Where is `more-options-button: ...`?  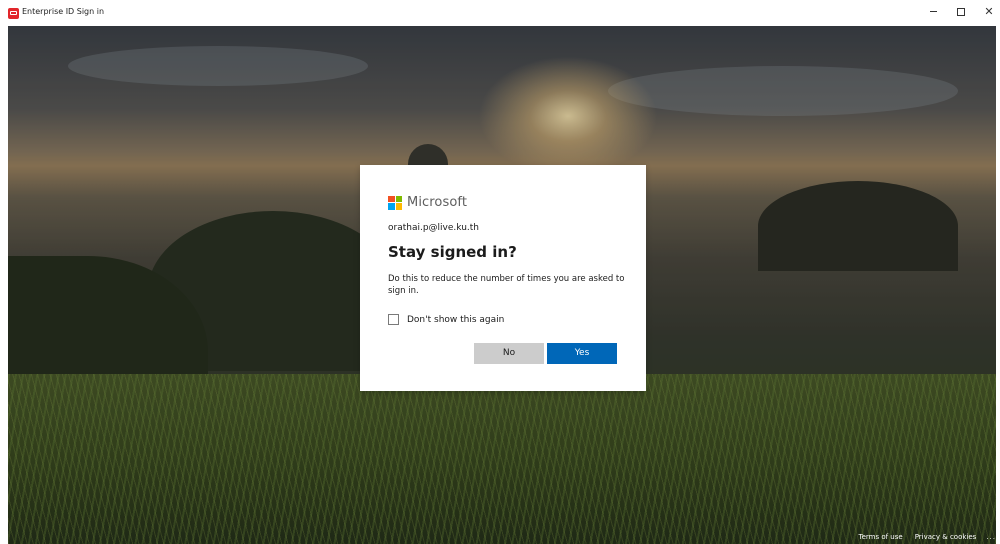
more-options-button: ... is located at coordinates (991, 537).